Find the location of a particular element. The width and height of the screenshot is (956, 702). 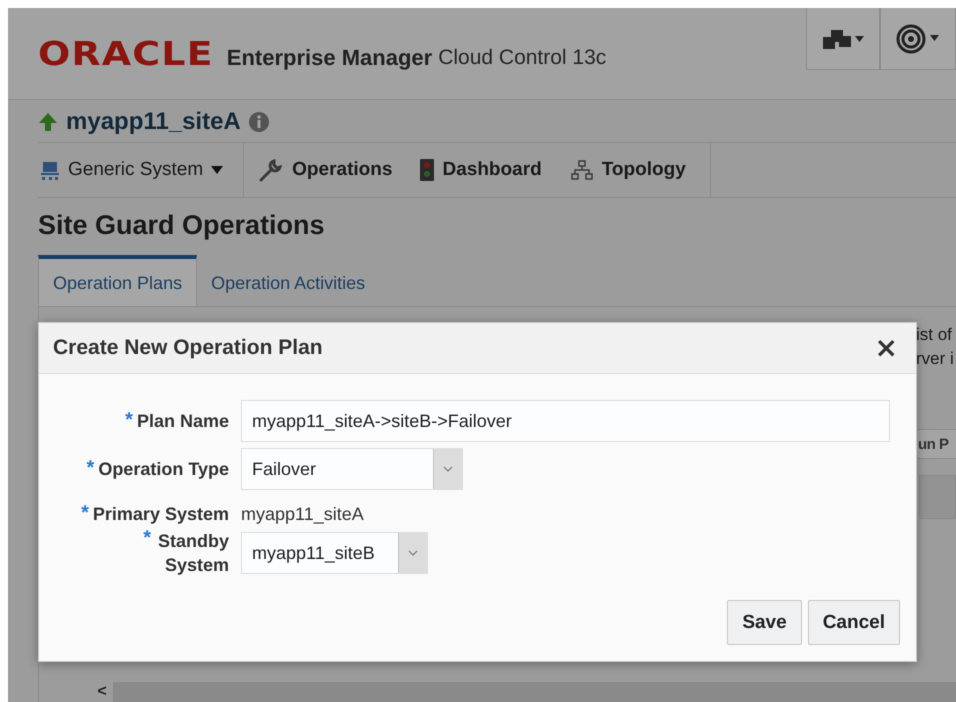

field-label: Standby System is located at coordinates (192, 553).